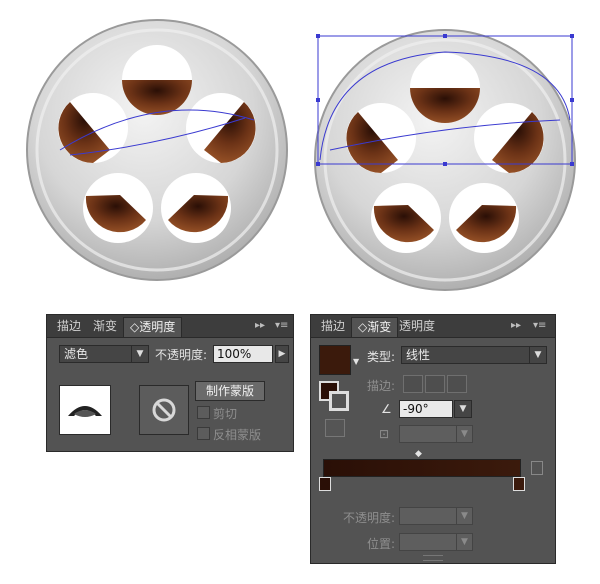 This screenshot has width=600, height=584. Describe the element at coordinates (381, 386) in the screenshot. I see `stroke-label: 描边:` at that location.